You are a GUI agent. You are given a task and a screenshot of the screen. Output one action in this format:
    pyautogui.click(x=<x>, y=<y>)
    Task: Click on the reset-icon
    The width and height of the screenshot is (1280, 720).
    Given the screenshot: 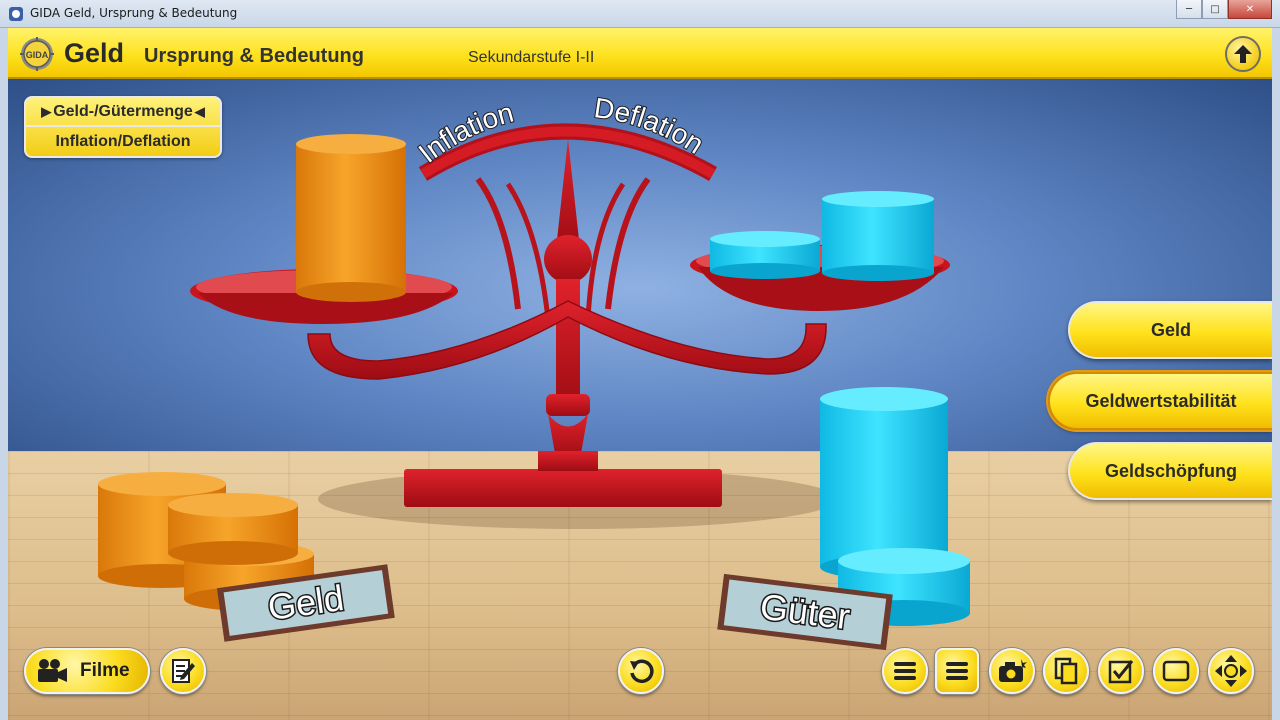 What is the action you would take?
    pyautogui.click(x=642, y=671)
    